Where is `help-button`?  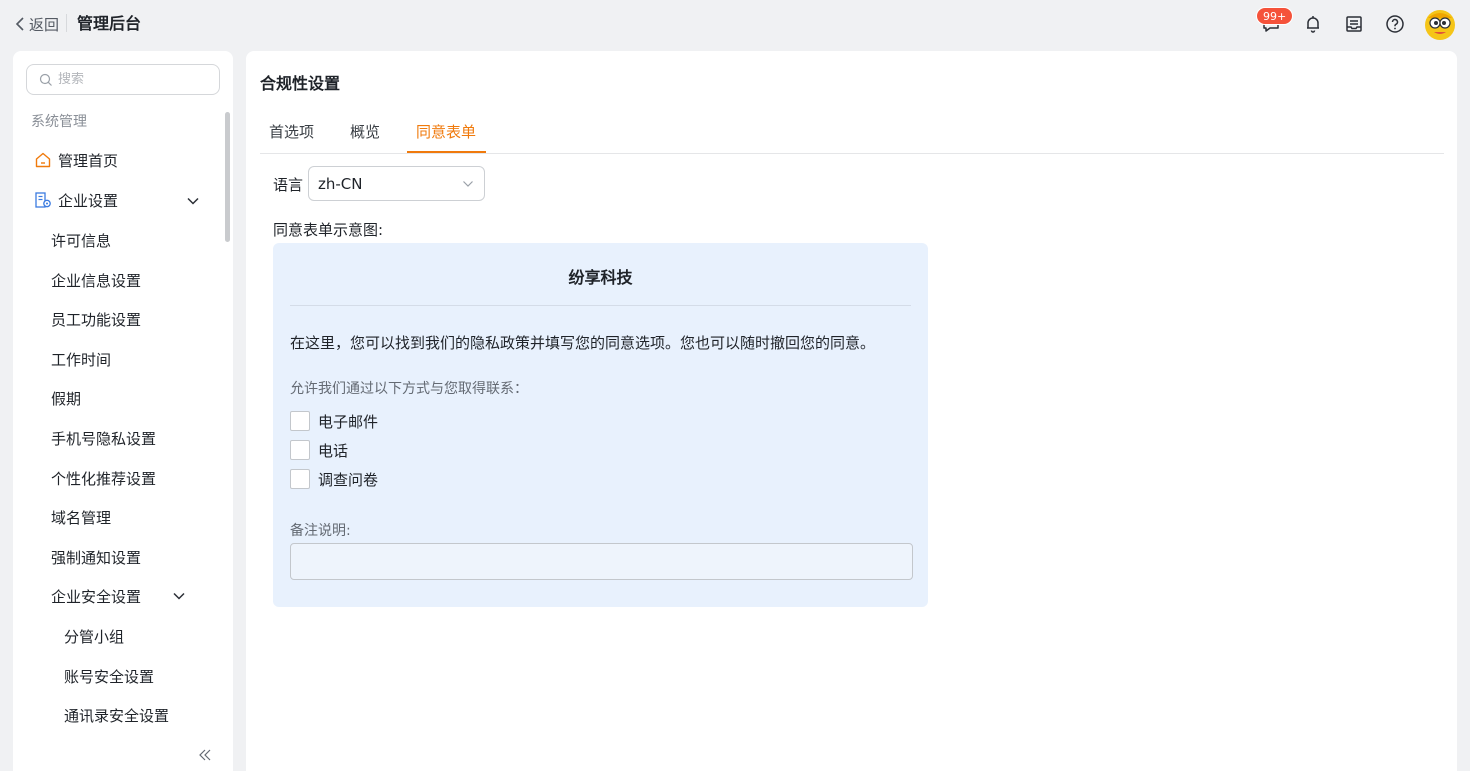 help-button is located at coordinates (1395, 24).